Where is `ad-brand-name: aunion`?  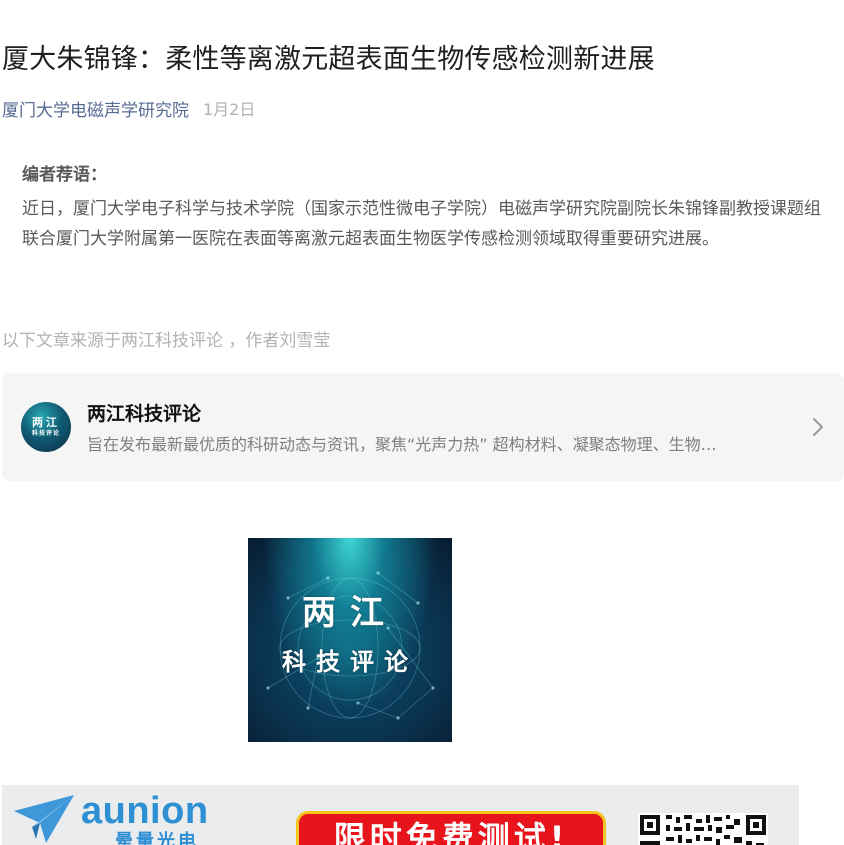 ad-brand-name: aunion is located at coordinates (145, 811).